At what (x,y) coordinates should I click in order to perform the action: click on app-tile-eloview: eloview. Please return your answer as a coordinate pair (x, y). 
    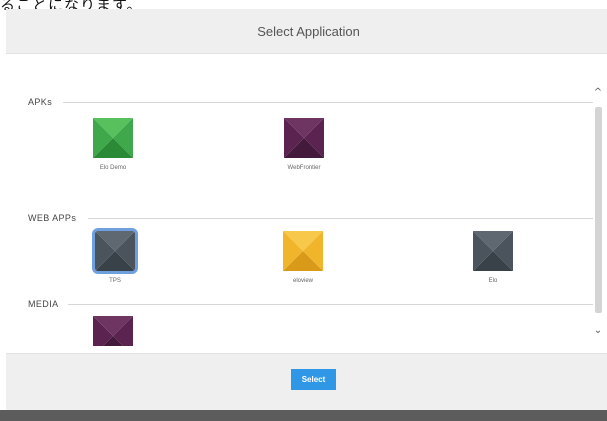
    Looking at the image, I should click on (303, 257).